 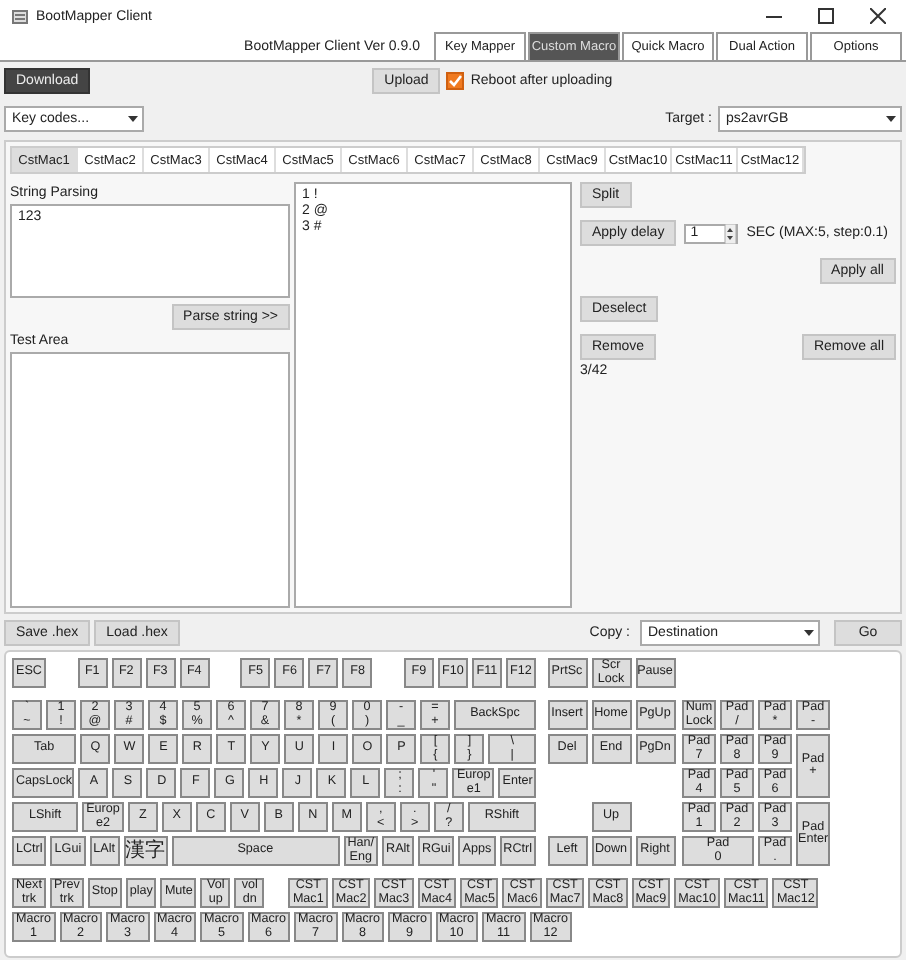 I want to click on close-icon, so click(x=878, y=16).